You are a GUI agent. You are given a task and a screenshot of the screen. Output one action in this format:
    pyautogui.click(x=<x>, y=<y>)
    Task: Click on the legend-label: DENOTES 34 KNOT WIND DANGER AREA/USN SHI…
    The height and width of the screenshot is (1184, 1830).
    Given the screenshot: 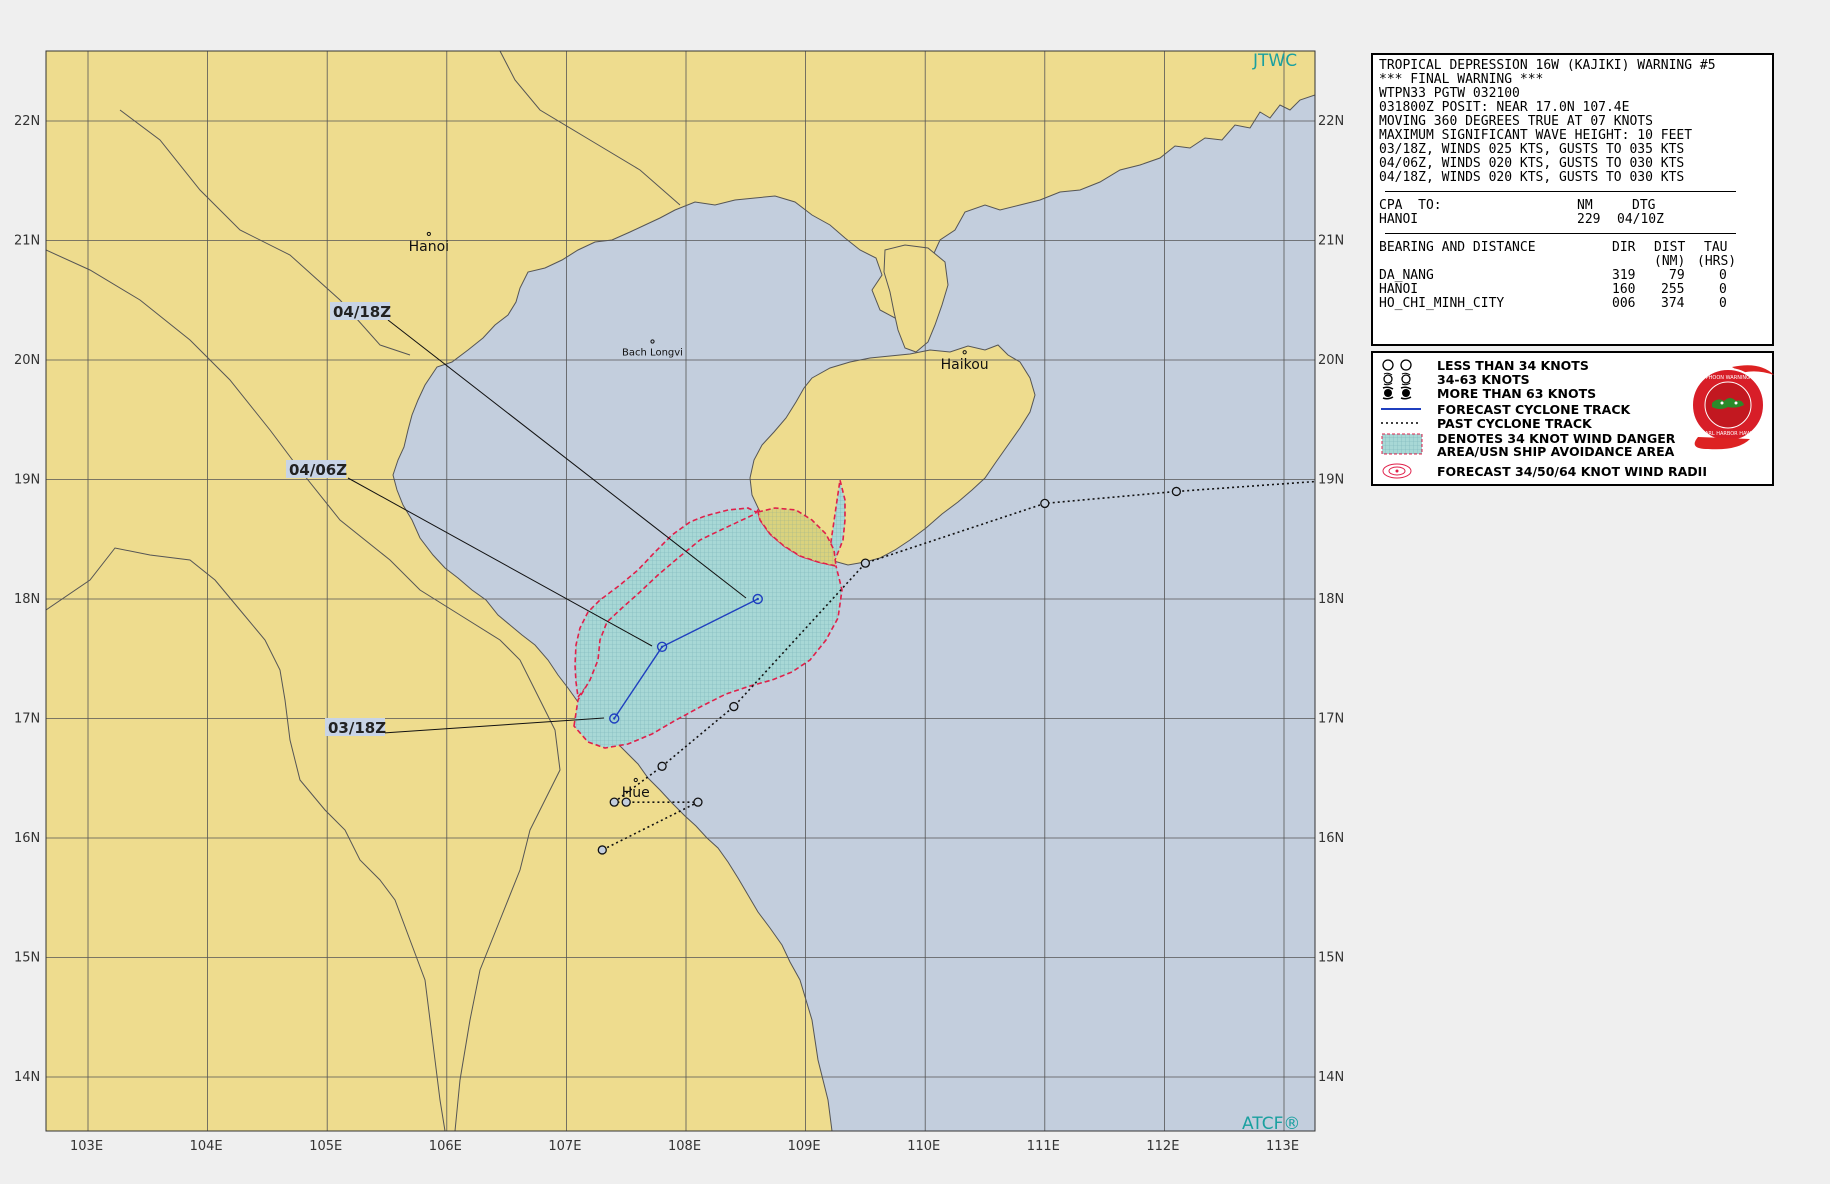 What is the action you would take?
    pyautogui.click(x=1556, y=445)
    